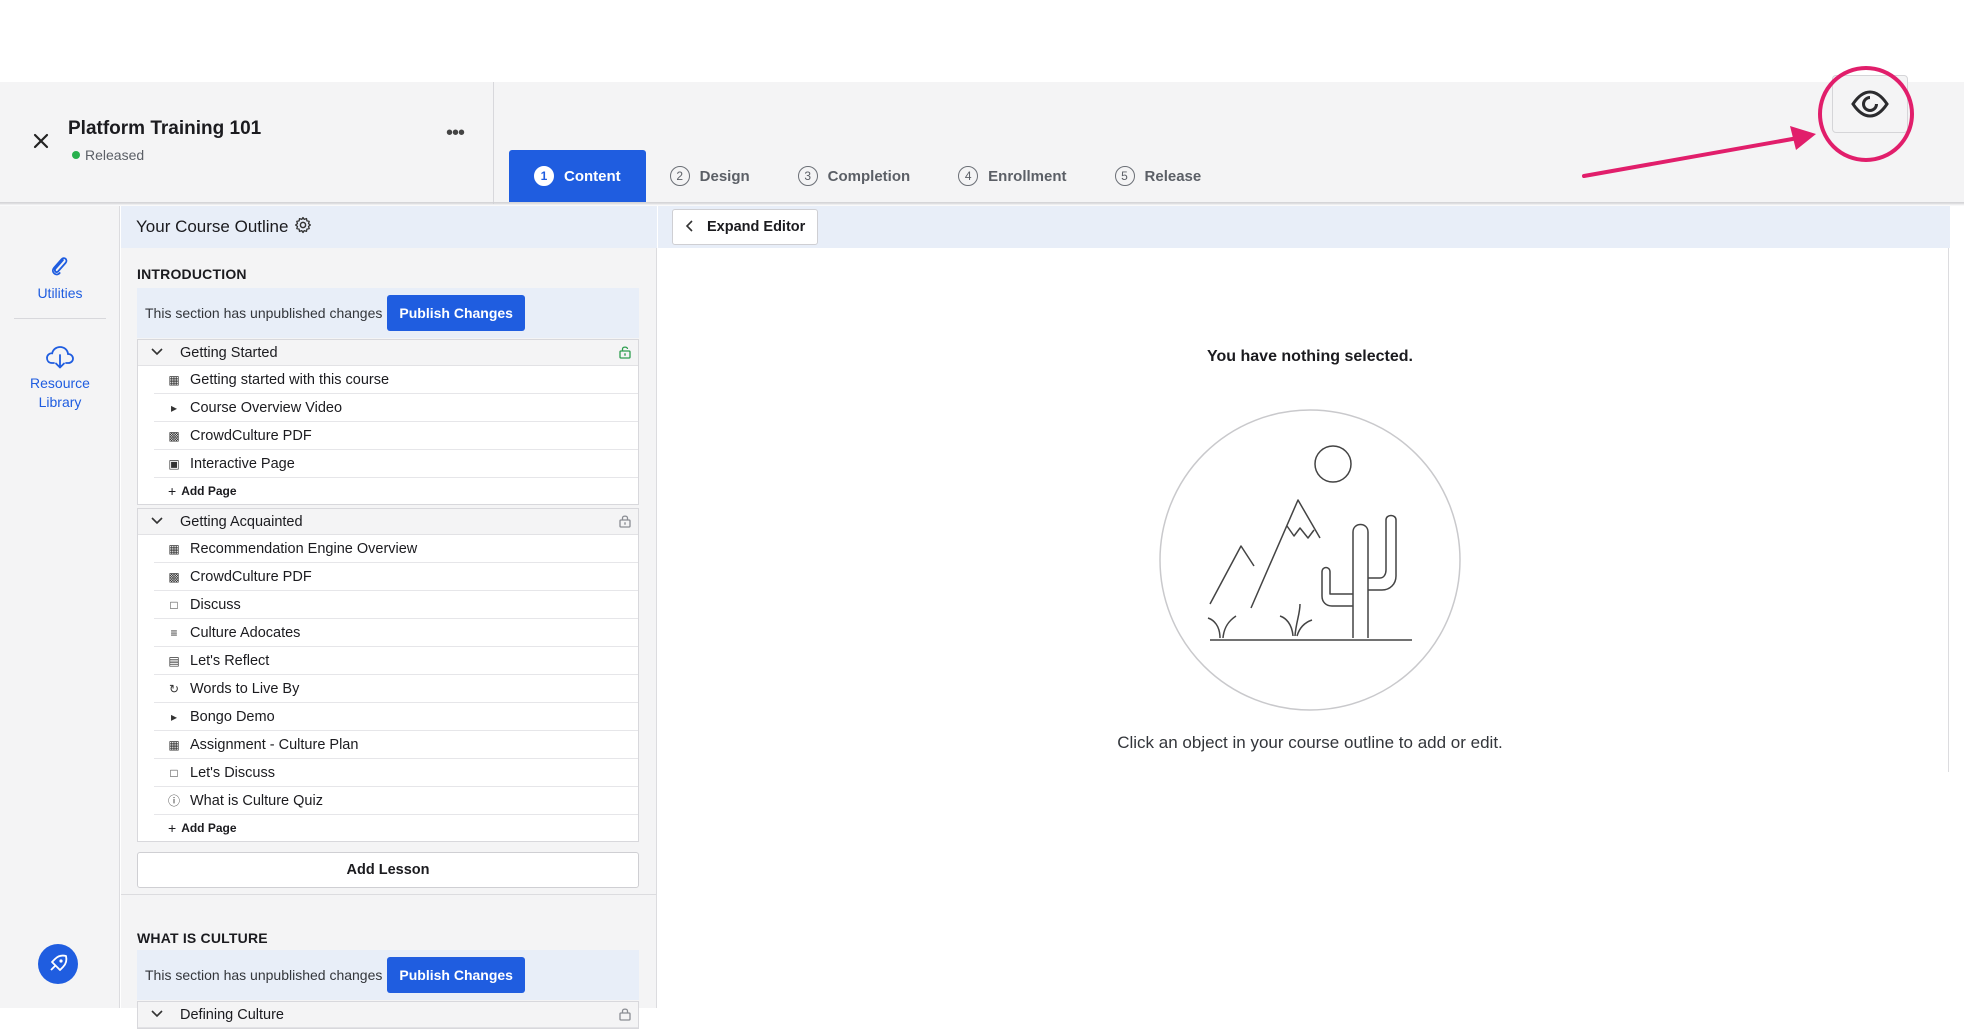  Describe the element at coordinates (396, 745) in the screenshot. I see `page-row: ▦ Assignment - Culture Plan` at that location.